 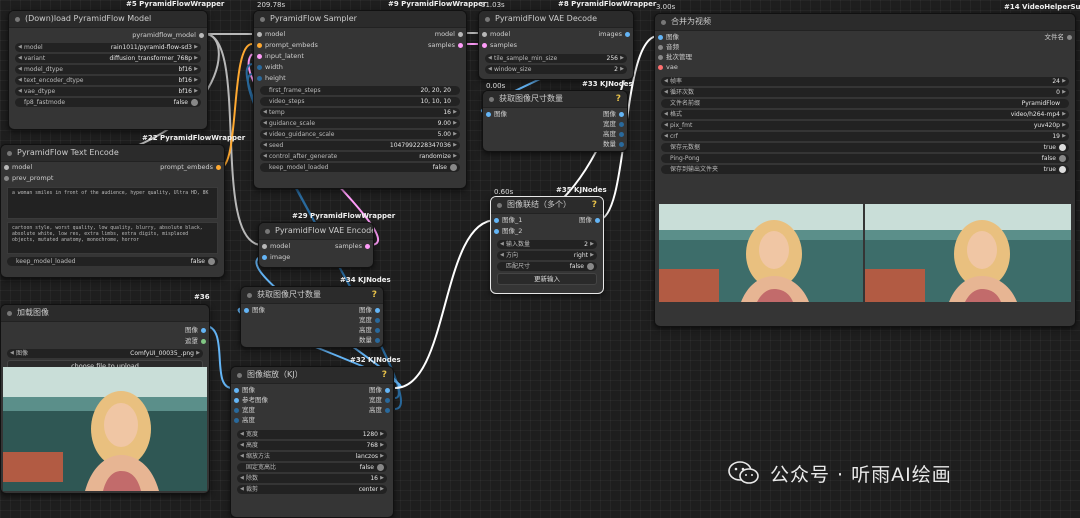 What do you see at coordinates (865, 158) in the screenshot?
I see `toggle-pingpong: Ping-Pong false` at bounding box center [865, 158].